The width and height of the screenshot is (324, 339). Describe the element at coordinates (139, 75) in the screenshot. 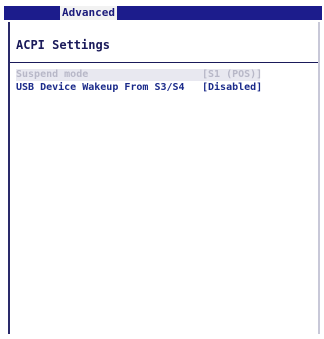

I see `setting-suspend-mode: Suspend mode [S1 (POS)]` at that location.